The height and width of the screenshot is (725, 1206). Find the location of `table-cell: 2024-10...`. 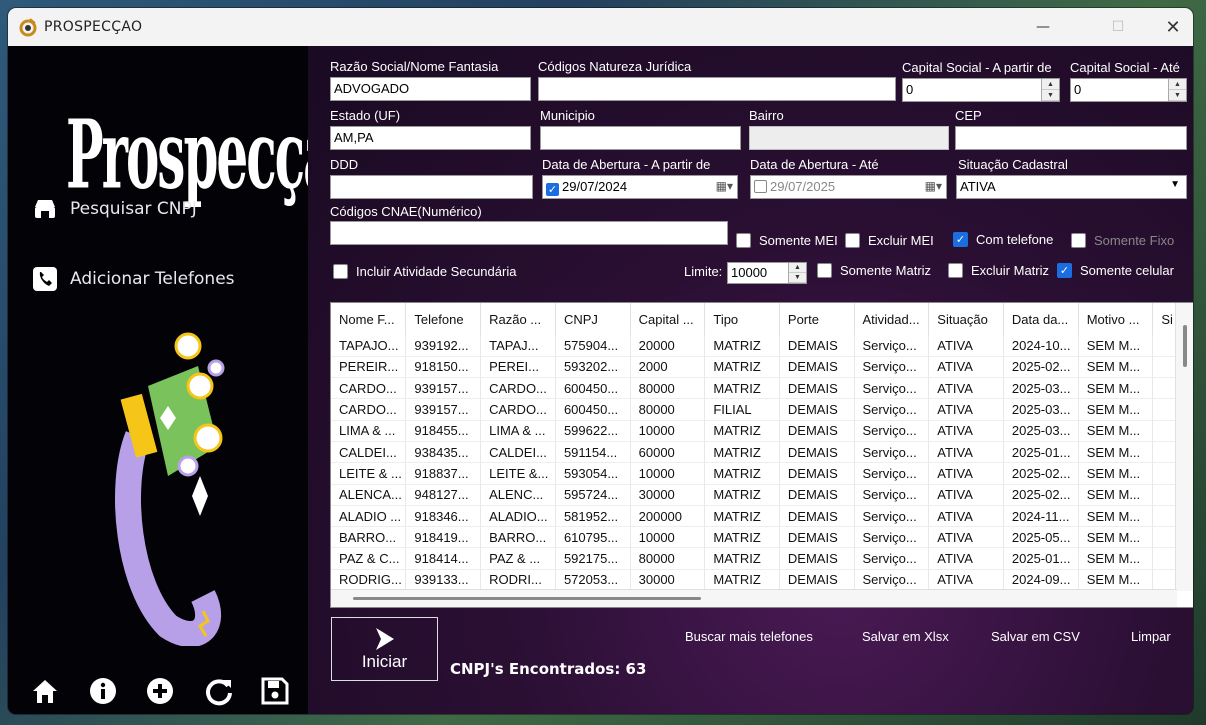

table-cell: 2024-10... is located at coordinates (1041, 346).